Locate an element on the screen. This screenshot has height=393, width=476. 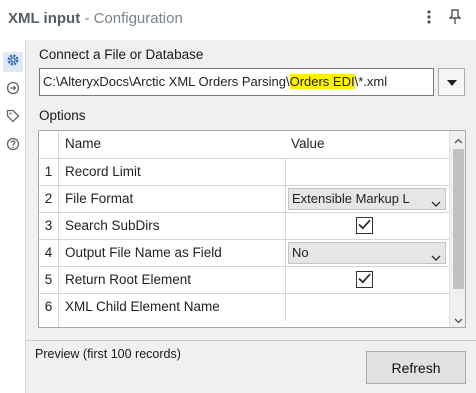
side-icon-rail is located at coordinates (13, 216).